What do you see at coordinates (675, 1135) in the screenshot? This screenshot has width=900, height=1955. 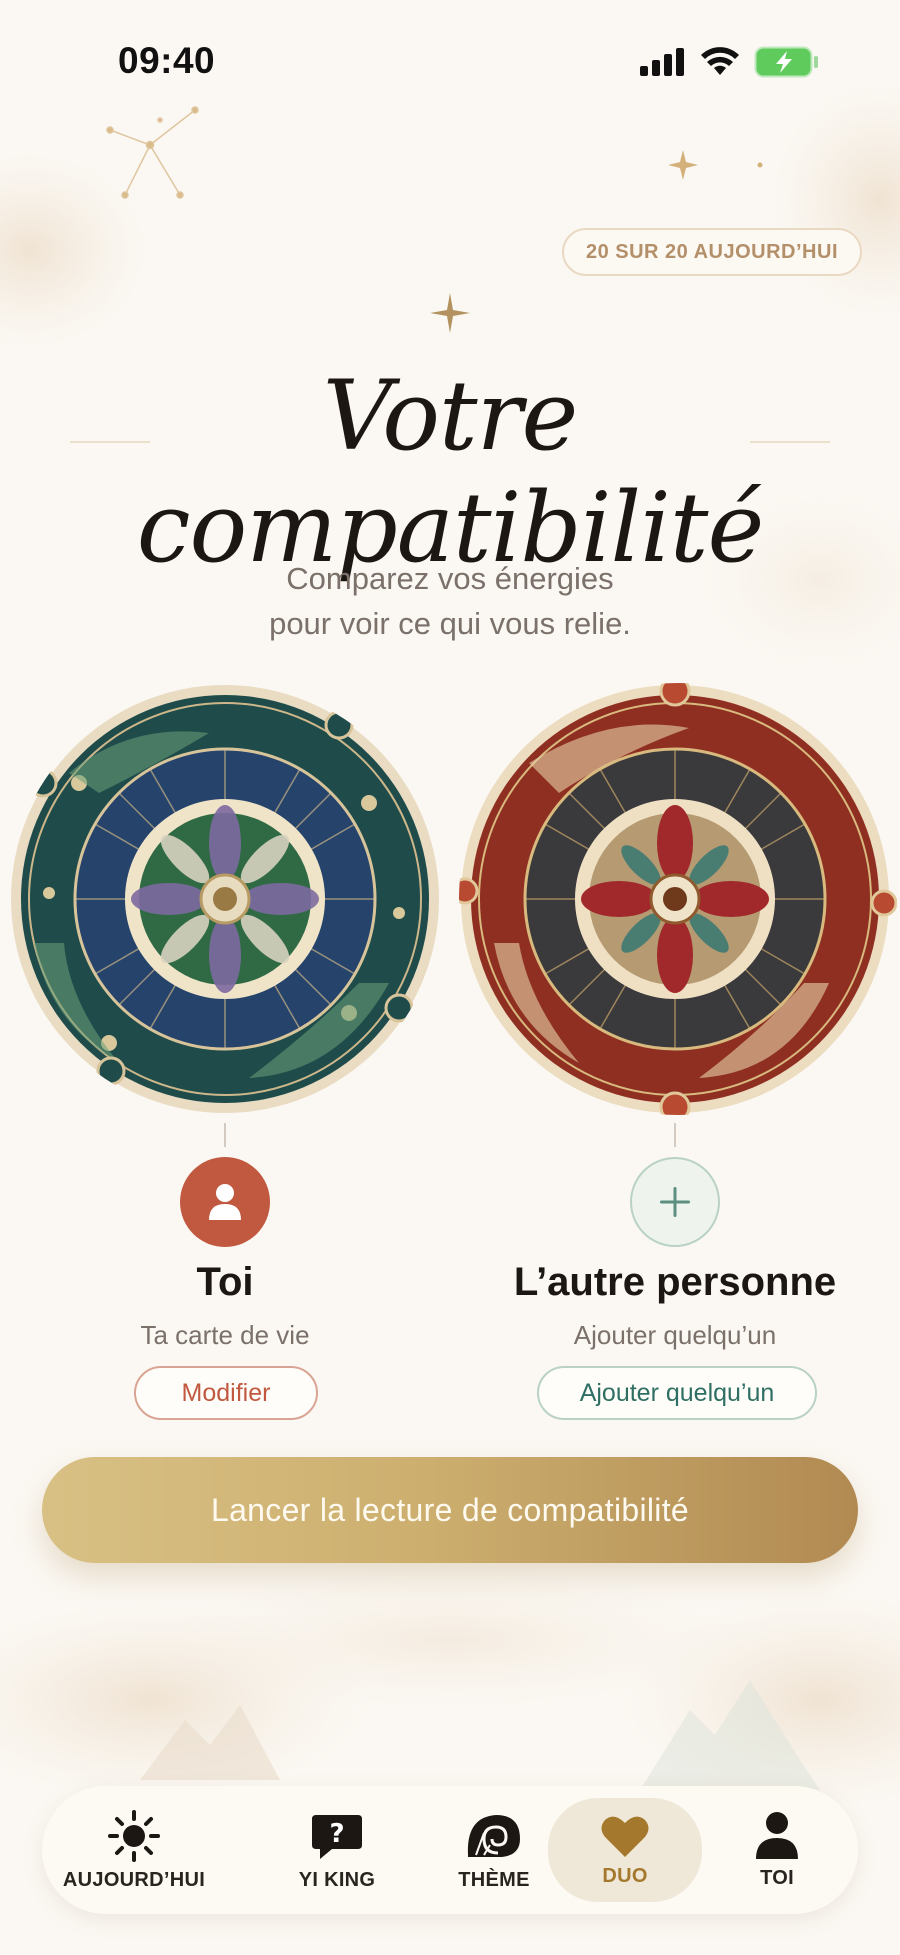 I see `other-connector` at bounding box center [675, 1135].